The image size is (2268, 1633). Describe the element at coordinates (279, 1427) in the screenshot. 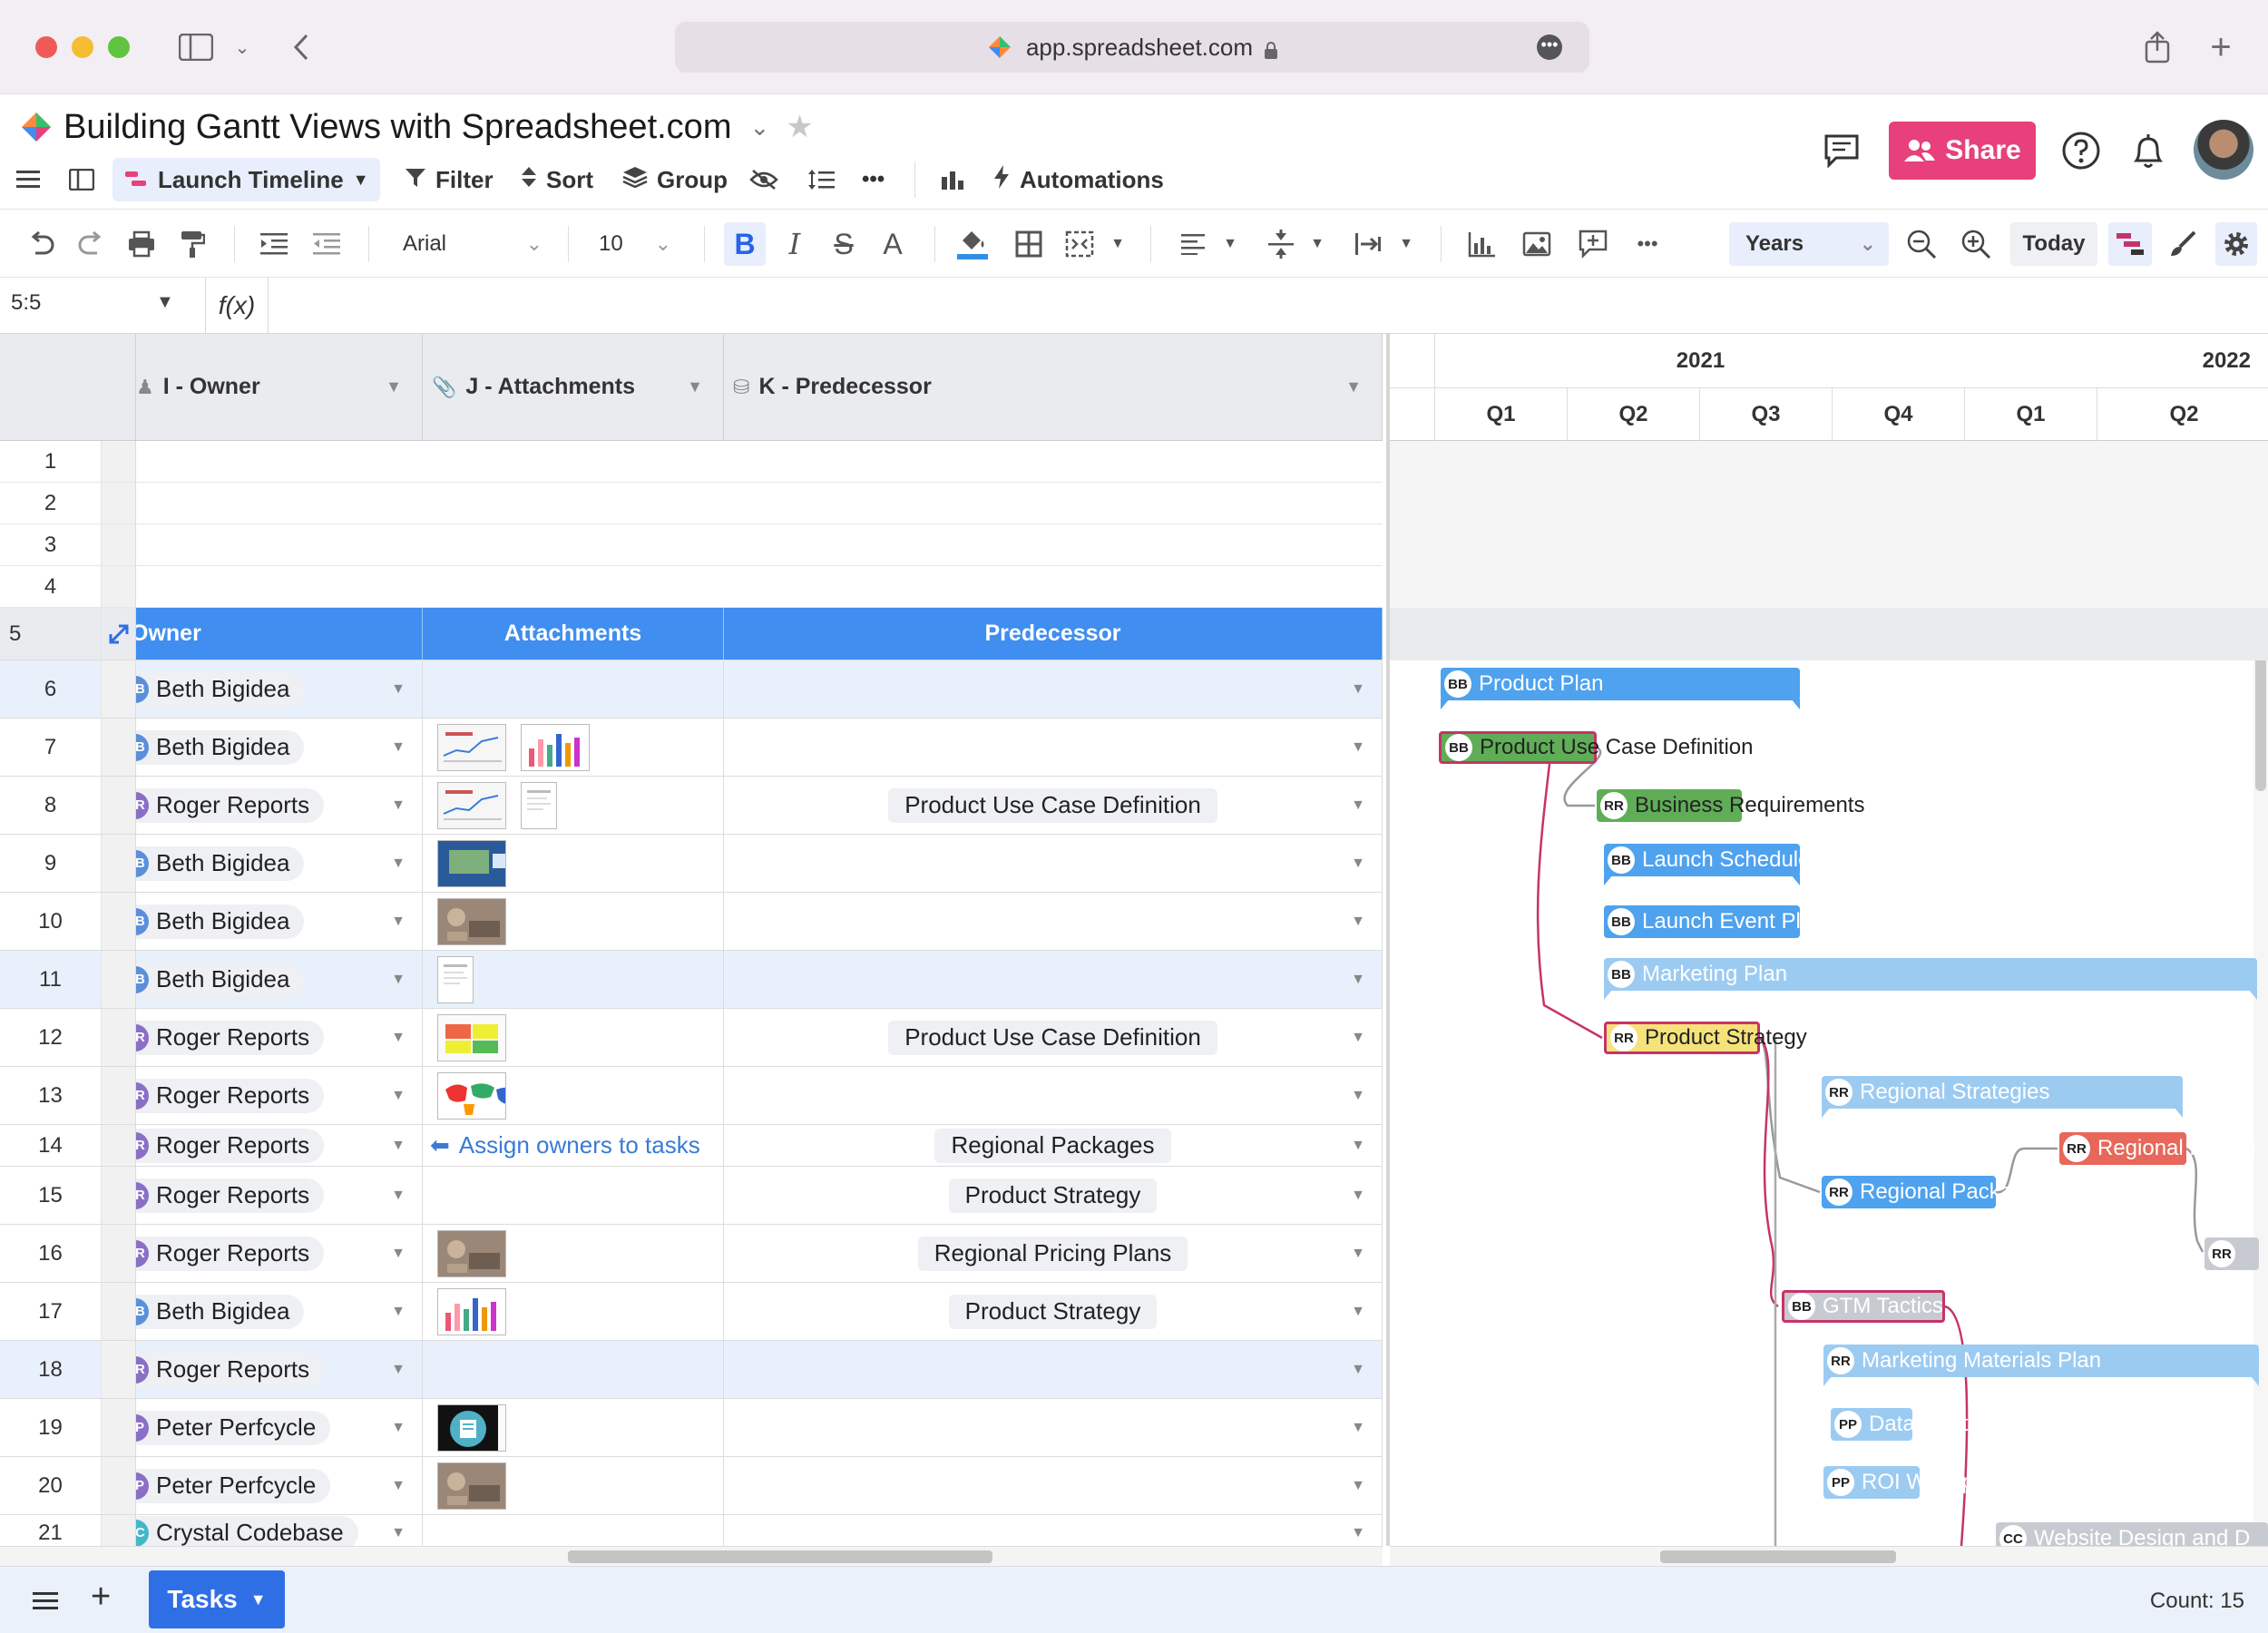

I see `owner-cell: PPPeter Perfcycle ▼` at that location.